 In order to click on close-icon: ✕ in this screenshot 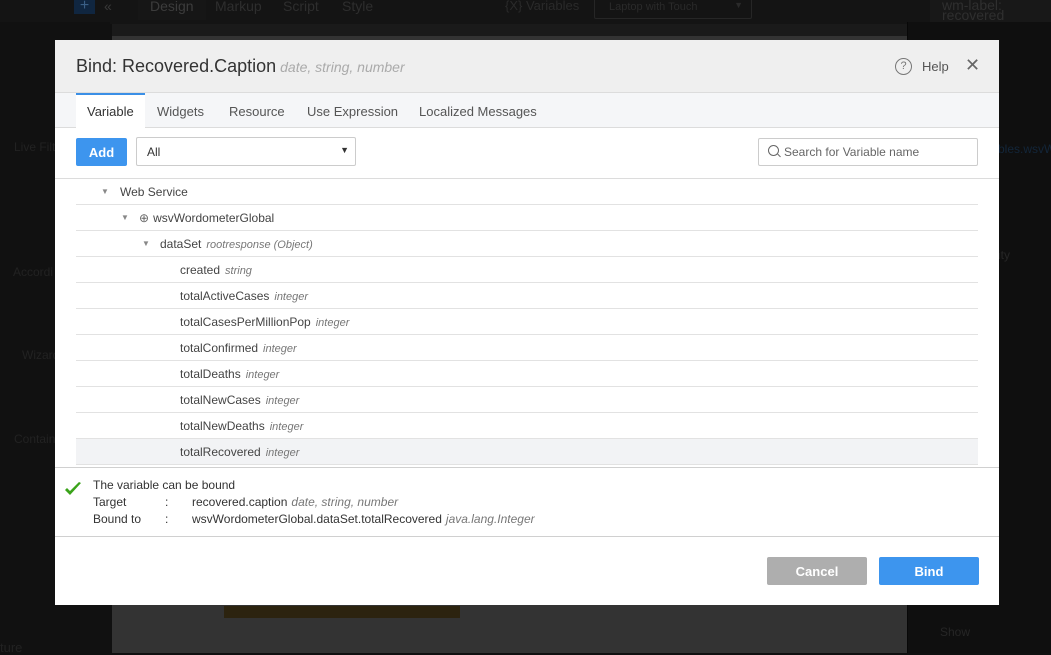, I will do `click(972, 65)`.